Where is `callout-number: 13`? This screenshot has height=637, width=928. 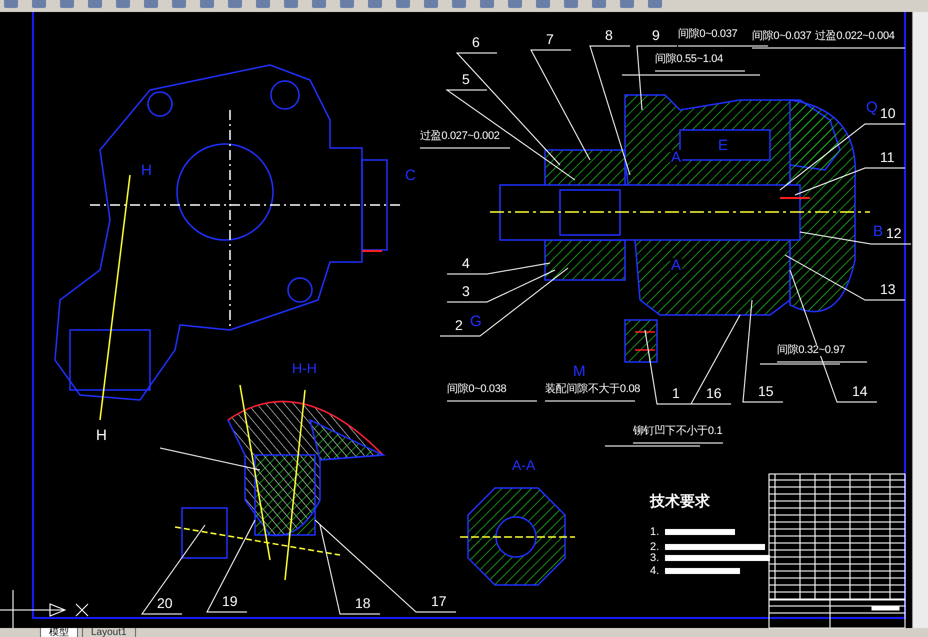 callout-number: 13 is located at coordinates (888, 289).